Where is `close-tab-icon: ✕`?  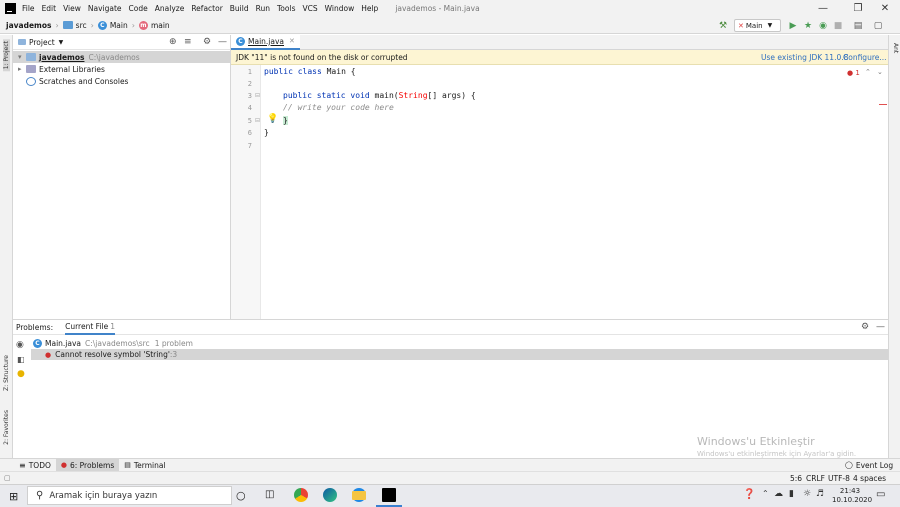
close-tab-icon: ✕ is located at coordinates (292, 41).